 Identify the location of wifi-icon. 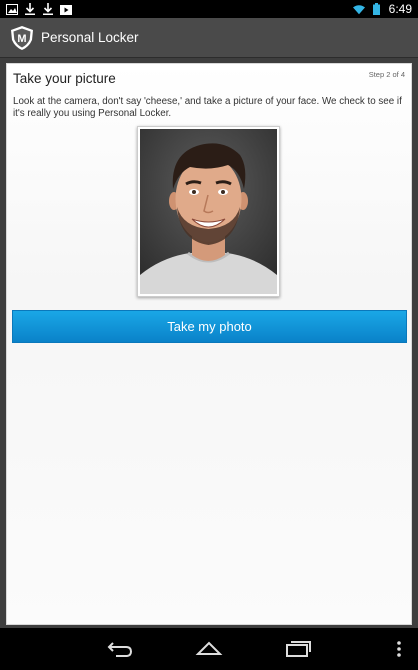
(358, 9).